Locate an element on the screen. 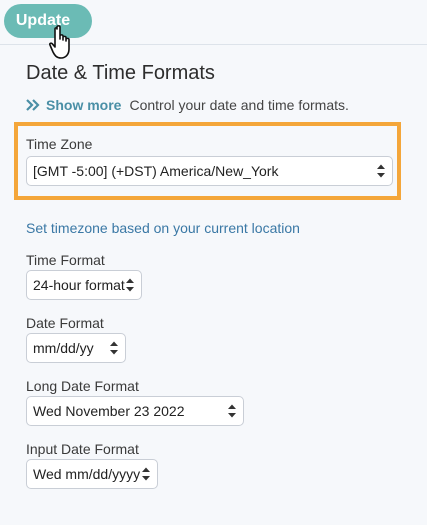 This screenshot has width=427, height=525. long-date-format-value: Wed November 23 2022 is located at coordinates (109, 411).